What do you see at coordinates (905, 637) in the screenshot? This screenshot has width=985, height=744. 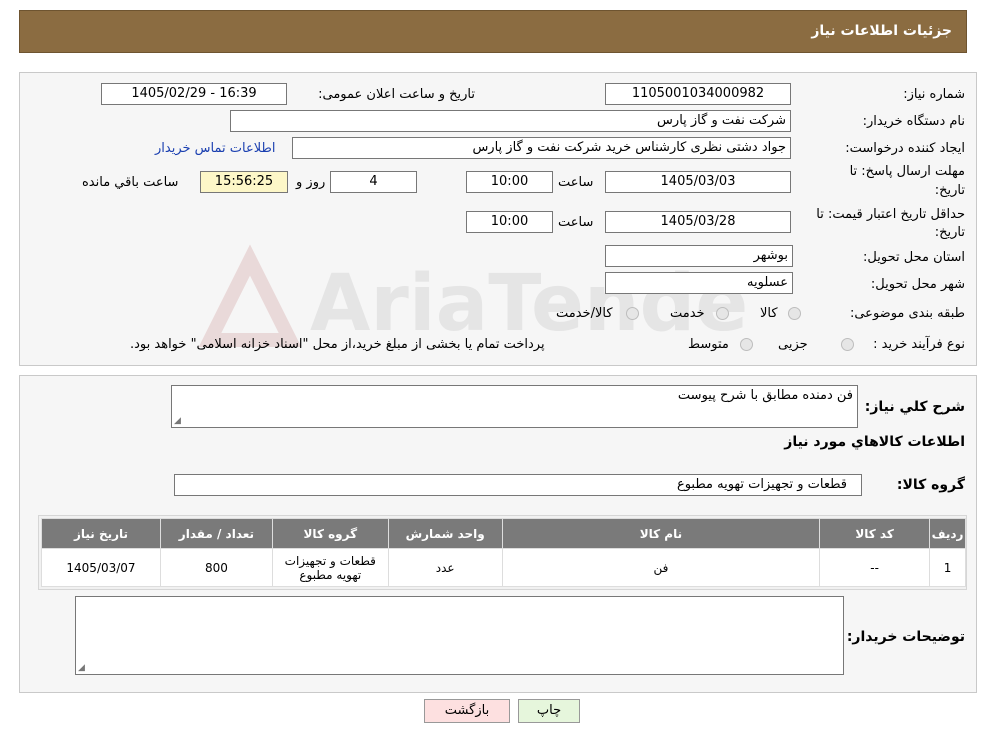 I see `buyer-notes-label: توضیحات خریدار:` at bounding box center [905, 637].